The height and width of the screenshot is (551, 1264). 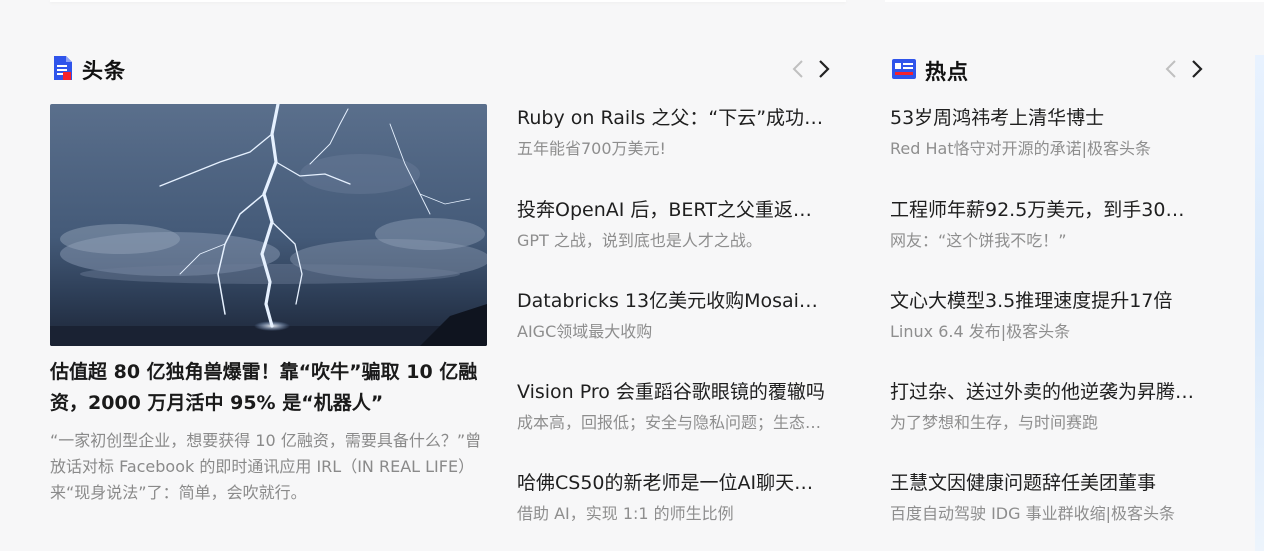 I want to click on hot-item-subtitle: 百度自动驾驶 IDG 事业群收缩|极客头条, so click(x=1033, y=513).